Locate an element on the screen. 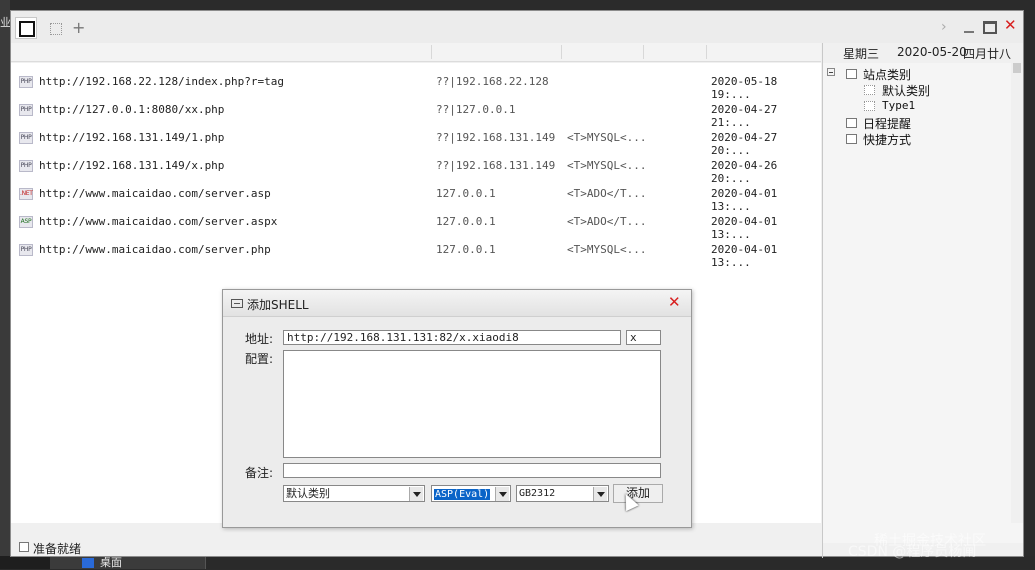 The image size is (1035, 570). asp-file-icon: ASP is located at coordinates (26, 222).